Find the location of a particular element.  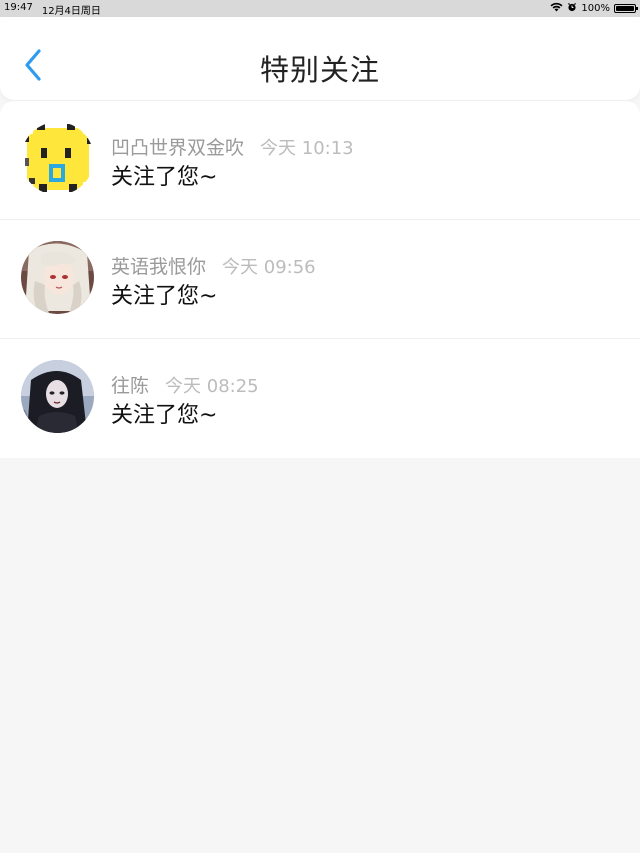

user-name-line: 英语我恨你 今天 09:56 is located at coordinates (213, 265).